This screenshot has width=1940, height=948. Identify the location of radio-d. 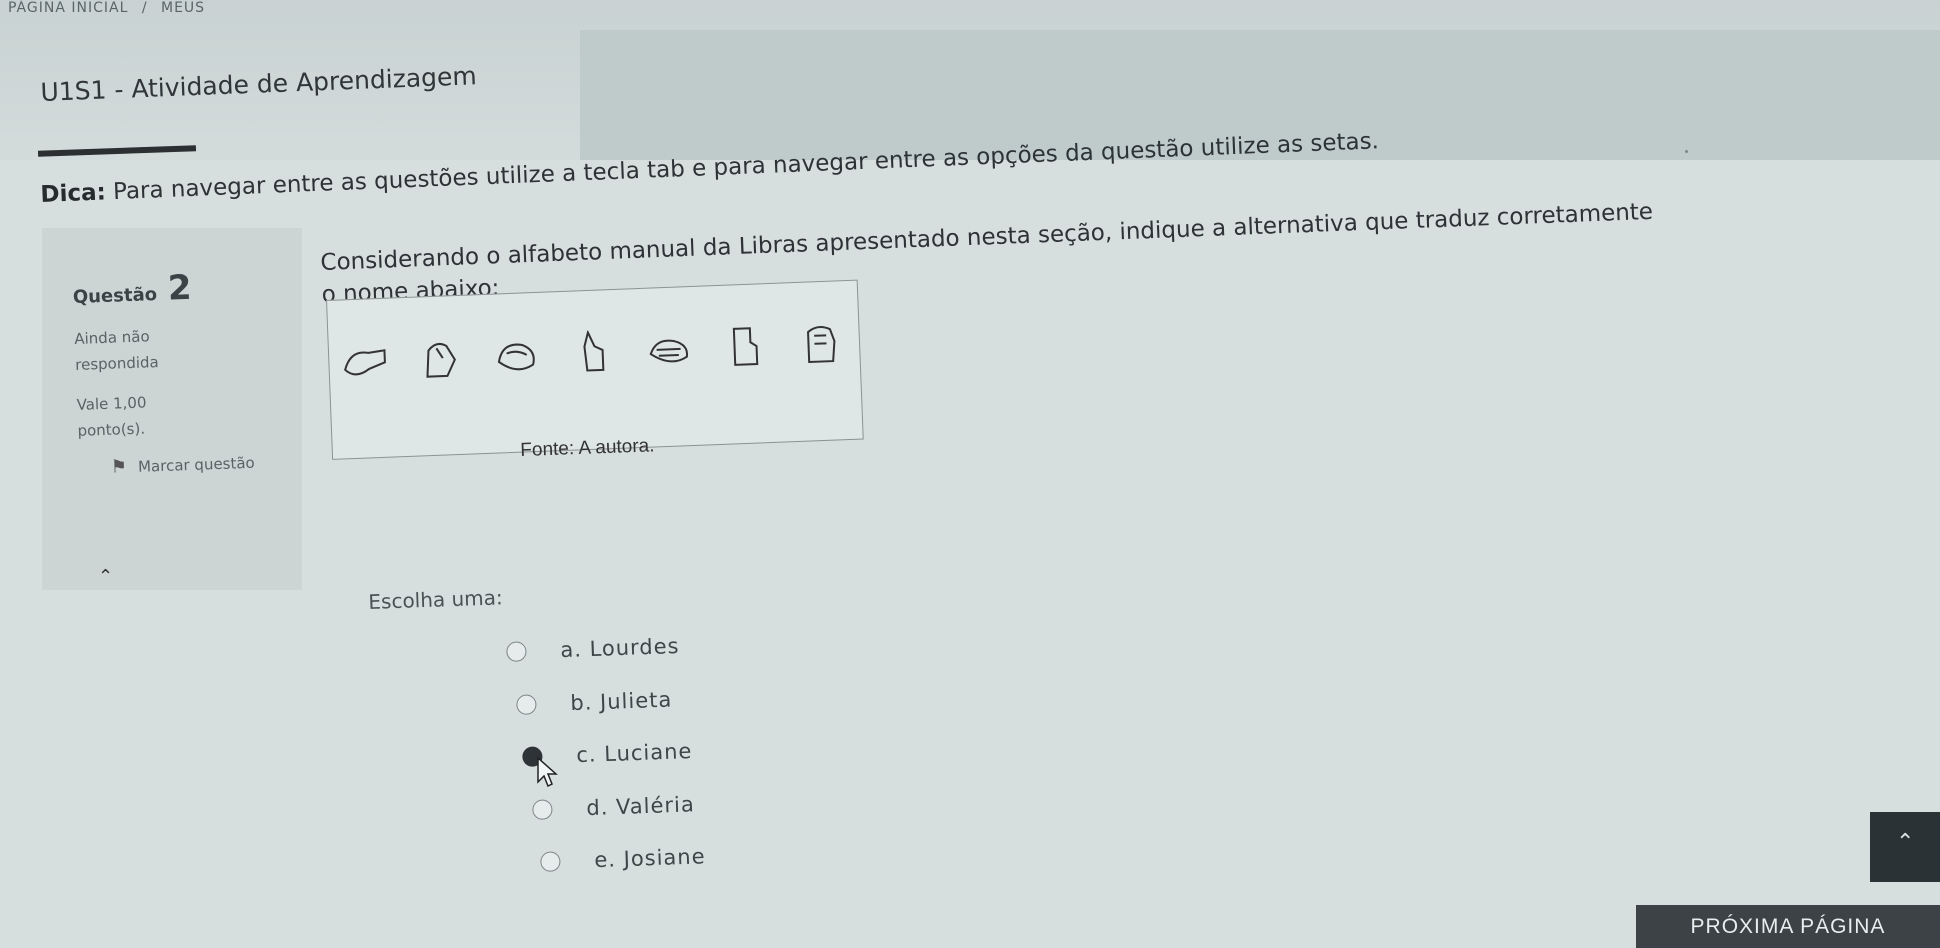
(542, 809).